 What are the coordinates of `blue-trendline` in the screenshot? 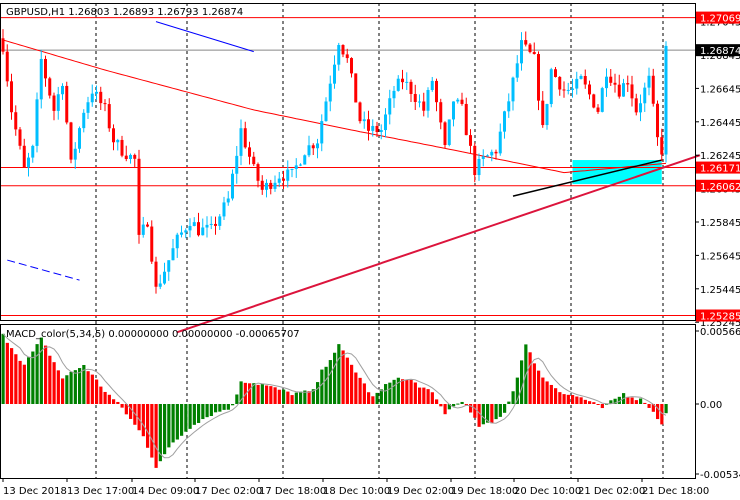 It's located at (204, 37).